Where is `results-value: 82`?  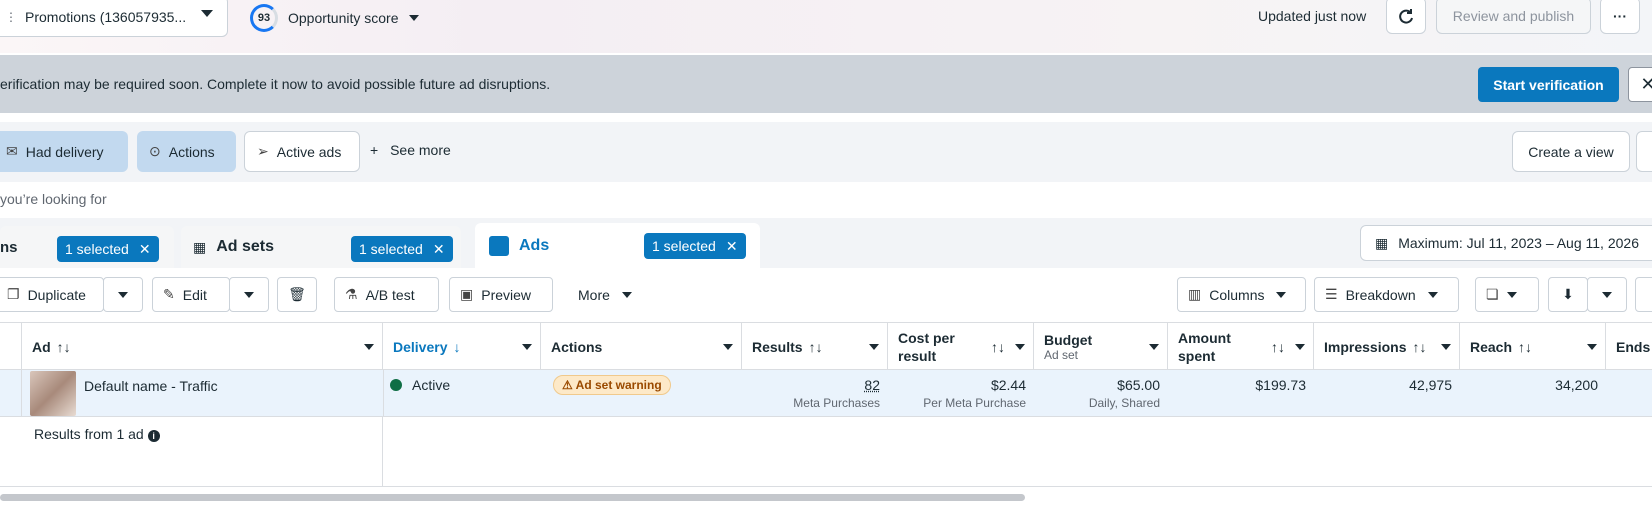
results-value: 82 is located at coordinates (872, 385).